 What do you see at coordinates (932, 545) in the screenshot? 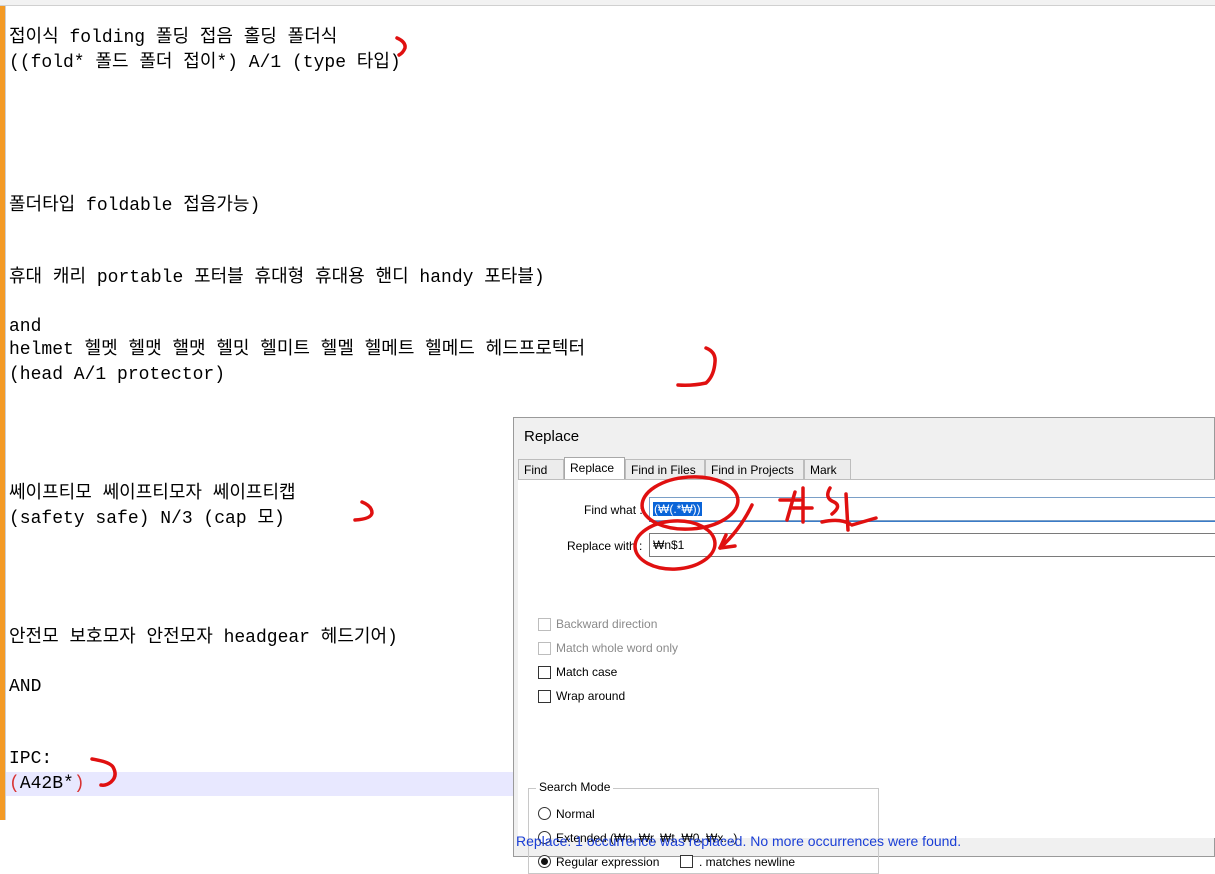
I see `replace-with-input: ₩n$1` at bounding box center [932, 545].